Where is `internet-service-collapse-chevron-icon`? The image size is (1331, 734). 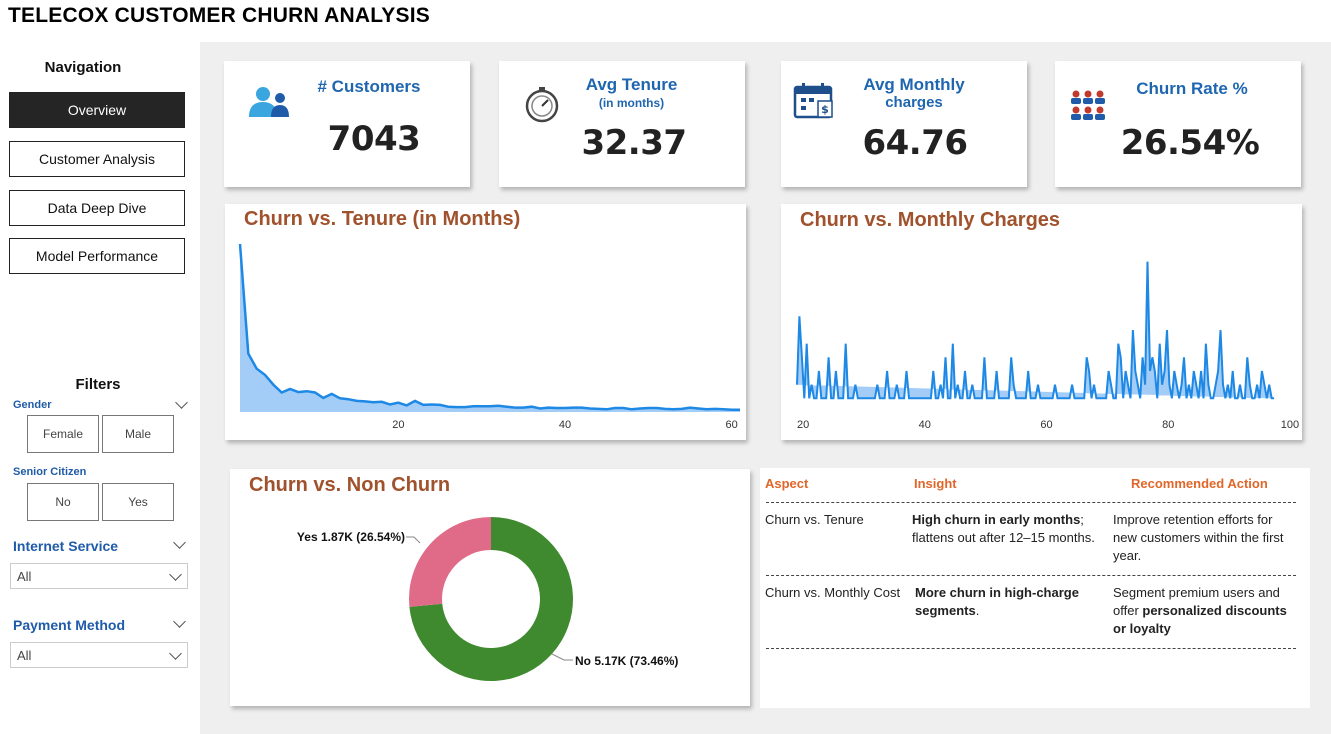
internet-service-collapse-chevron-icon is located at coordinates (179, 542).